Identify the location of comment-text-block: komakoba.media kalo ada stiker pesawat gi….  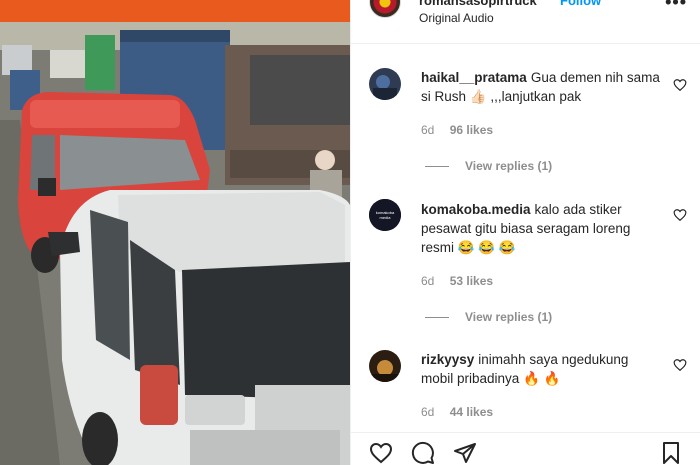
(541, 228).